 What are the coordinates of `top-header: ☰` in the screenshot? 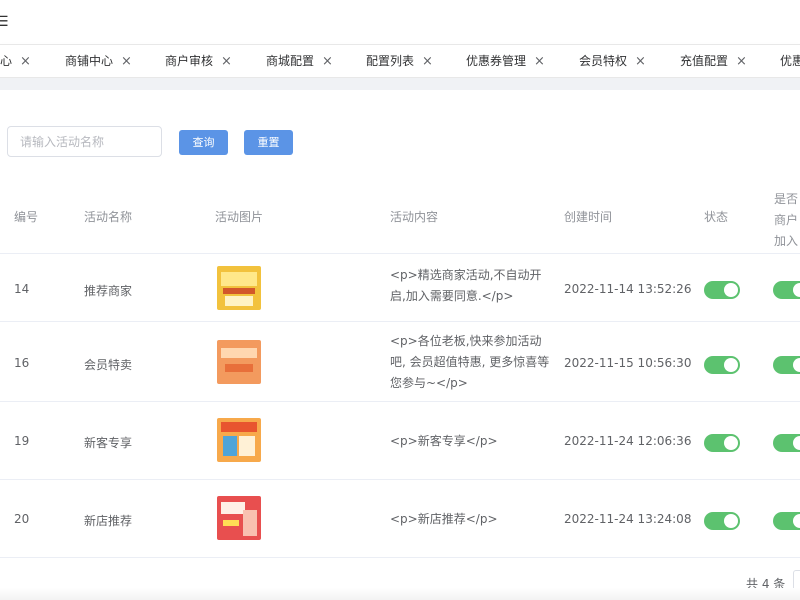 It's located at (400, 22).